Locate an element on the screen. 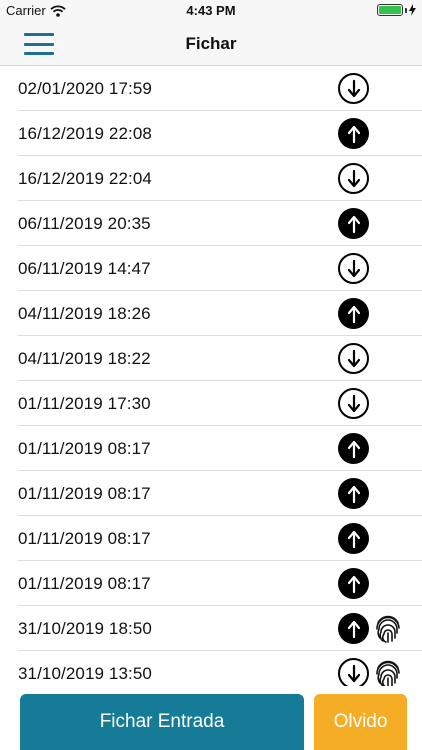  nav-bar: Fichar is located at coordinates (211, 44).